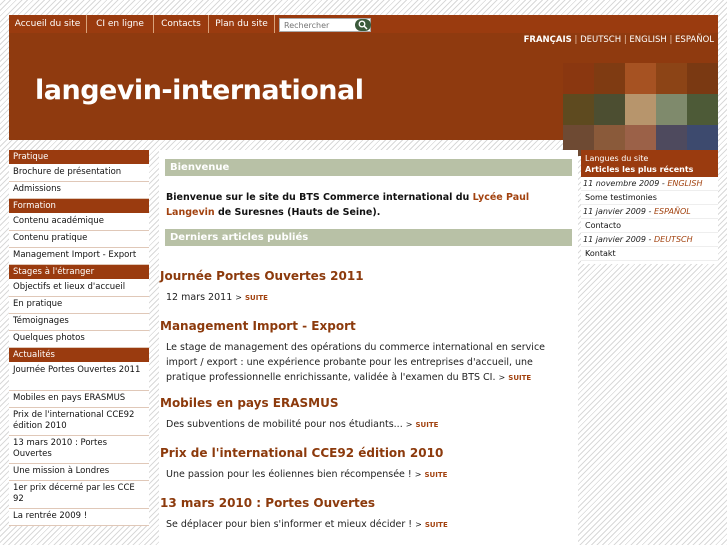 The image size is (727, 545). What do you see at coordinates (79, 157) in the screenshot?
I see `menu-section-pratique: Pratique` at bounding box center [79, 157].